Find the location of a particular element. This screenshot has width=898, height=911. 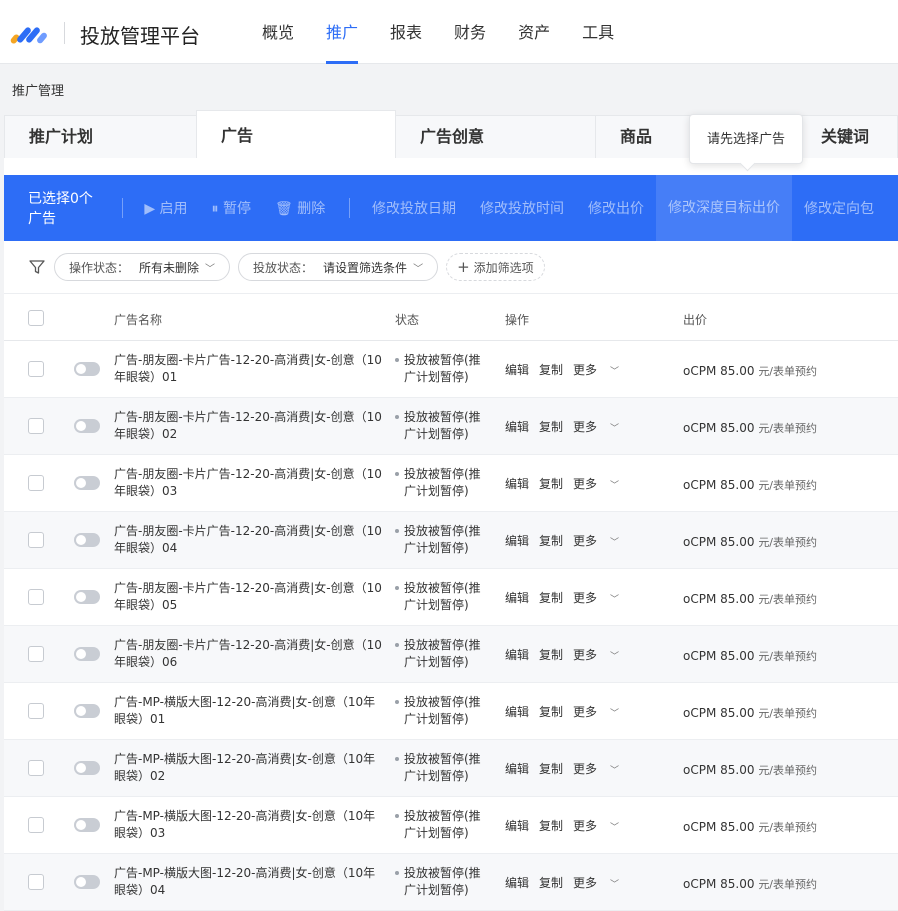

nav-promotion: 推广 is located at coordinates (342, 32).